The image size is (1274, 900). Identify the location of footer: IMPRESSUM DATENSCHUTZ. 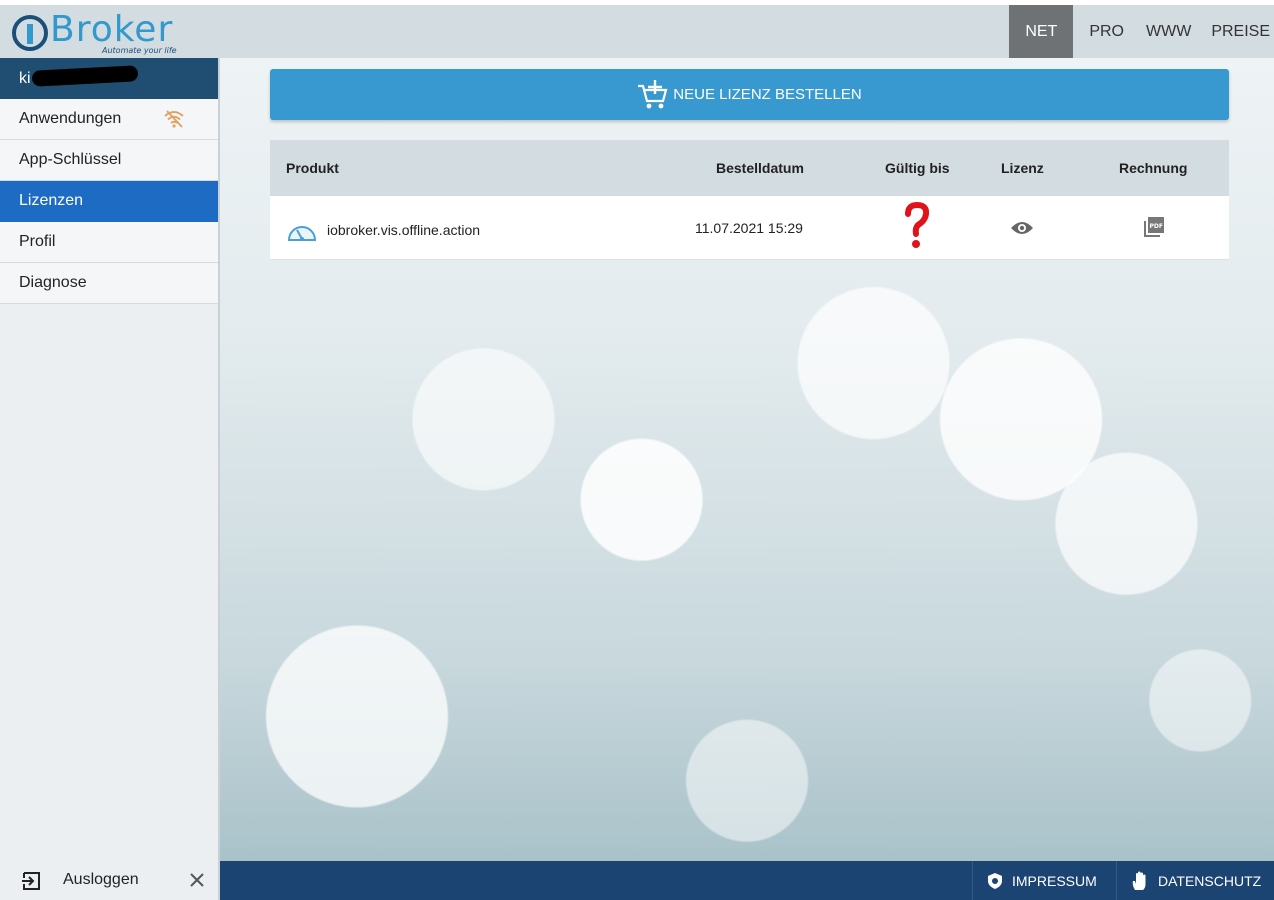
(747, 880).